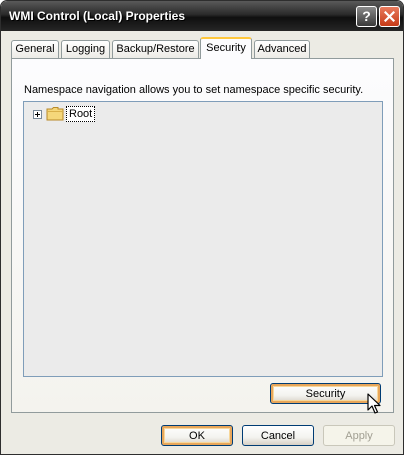 This screenshot has width=404, height=455. I want to click on help-button: ?, so click(366, 16).